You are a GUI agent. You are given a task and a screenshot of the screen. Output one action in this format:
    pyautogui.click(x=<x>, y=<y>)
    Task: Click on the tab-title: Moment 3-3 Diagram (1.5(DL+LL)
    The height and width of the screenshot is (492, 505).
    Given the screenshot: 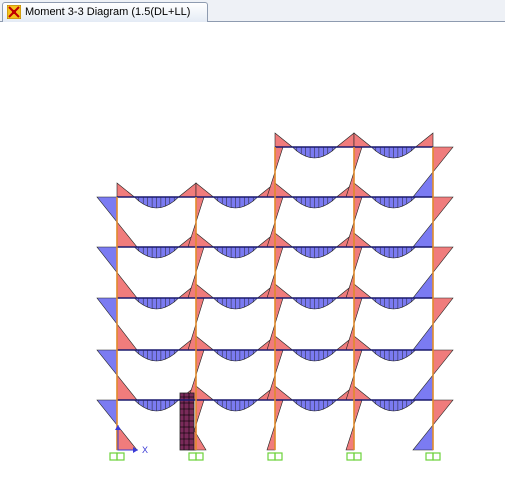 What is the action you would take?
    pyautogui.click(x=108, y=12)
    